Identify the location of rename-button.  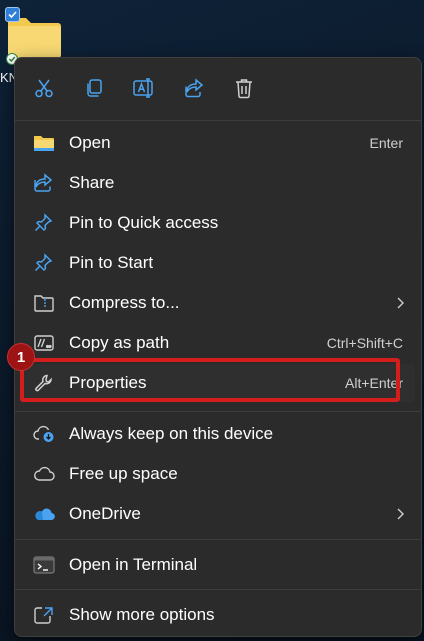
(144, 88).